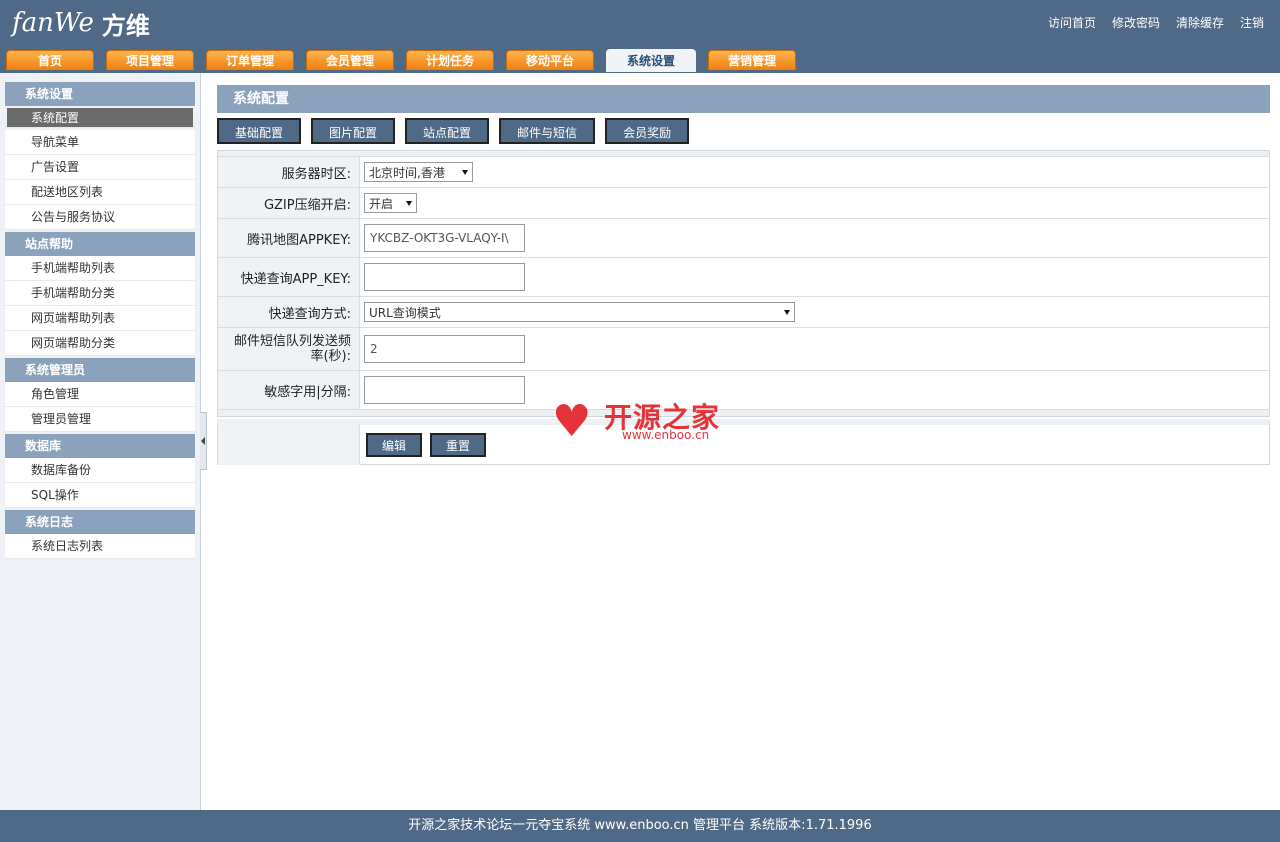 The image size is (1280, 842). Describe the element at coordinates (289, 390) in the screenshot. I see `sensitive-words-label: 敏感字用|分隔:` at that location.